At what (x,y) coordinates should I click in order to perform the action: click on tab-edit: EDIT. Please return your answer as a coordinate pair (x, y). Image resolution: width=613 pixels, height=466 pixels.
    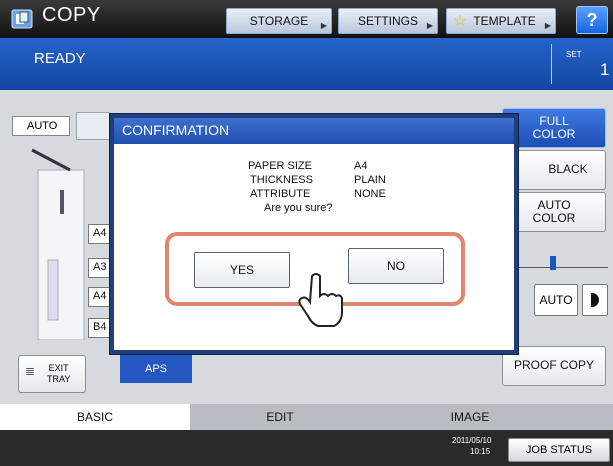
    Looking at the image, I should click on (280, 417).